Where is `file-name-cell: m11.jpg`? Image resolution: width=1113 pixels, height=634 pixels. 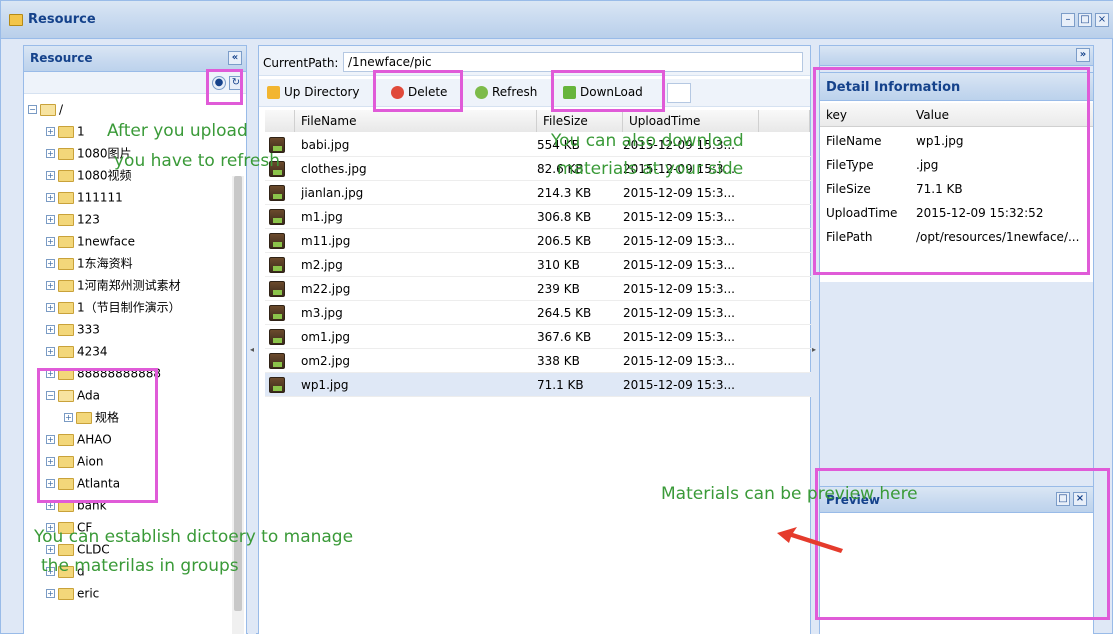
file-name-cell: m11.jpg is located at coordinates (326, 241).